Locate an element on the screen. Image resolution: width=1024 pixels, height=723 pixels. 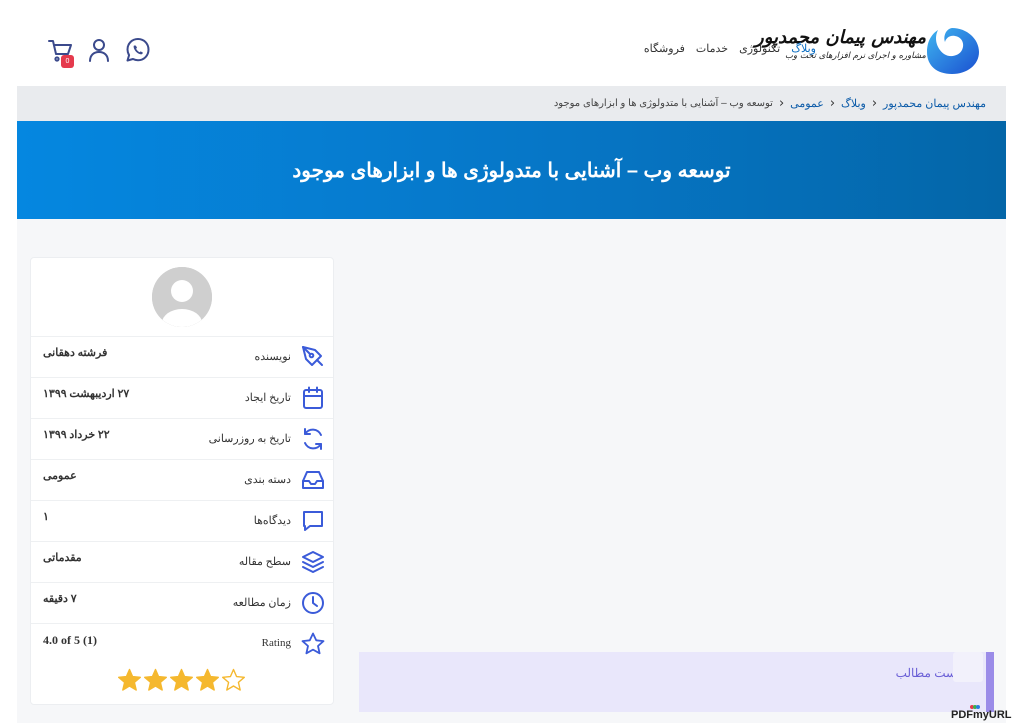
info-label: زمان مطالعه is located at coordinates (261, 603).